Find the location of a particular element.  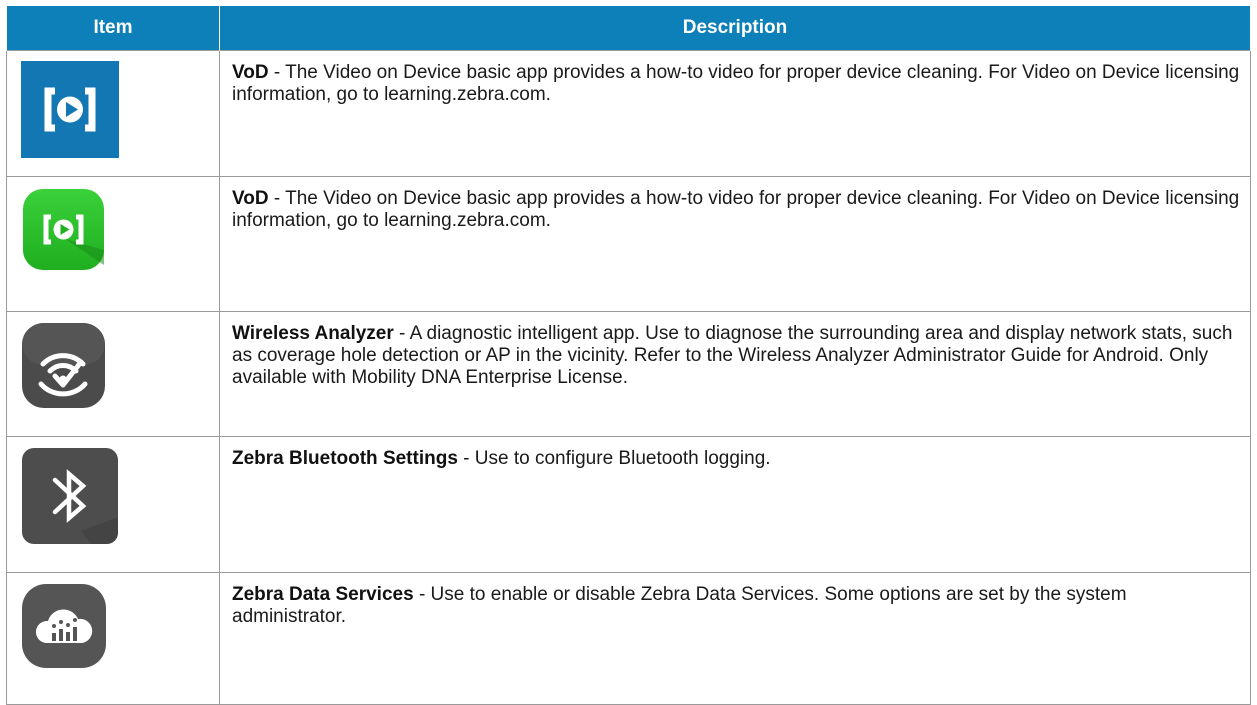

header-description: Description is located at coordinates (735, 28).